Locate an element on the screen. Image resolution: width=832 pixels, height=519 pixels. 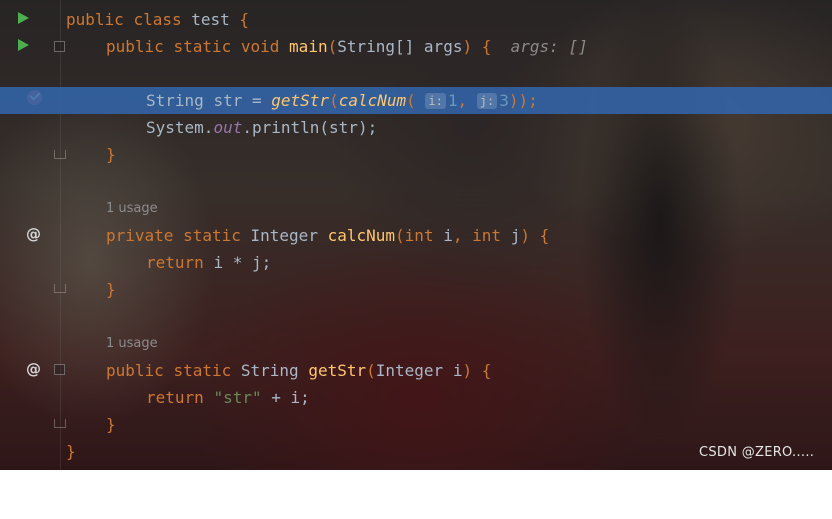
usage-hint-getstr: 1 usage is located at coordinates (132, 344).